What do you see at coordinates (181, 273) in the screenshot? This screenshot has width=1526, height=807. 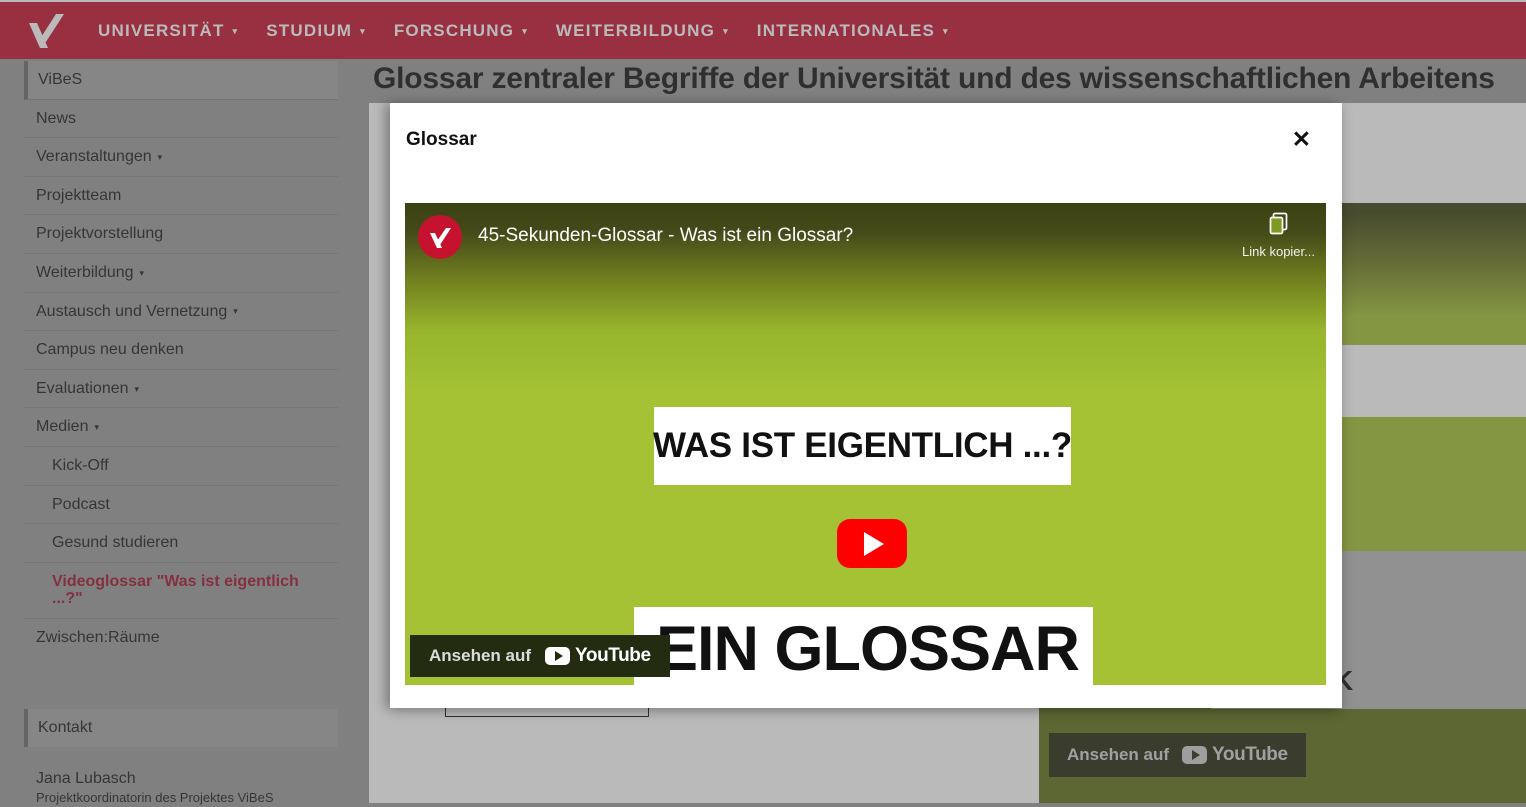 I see `sidebar-item-weiterbildung: Weiterbildung ▾` at bounding box center [181, 273].